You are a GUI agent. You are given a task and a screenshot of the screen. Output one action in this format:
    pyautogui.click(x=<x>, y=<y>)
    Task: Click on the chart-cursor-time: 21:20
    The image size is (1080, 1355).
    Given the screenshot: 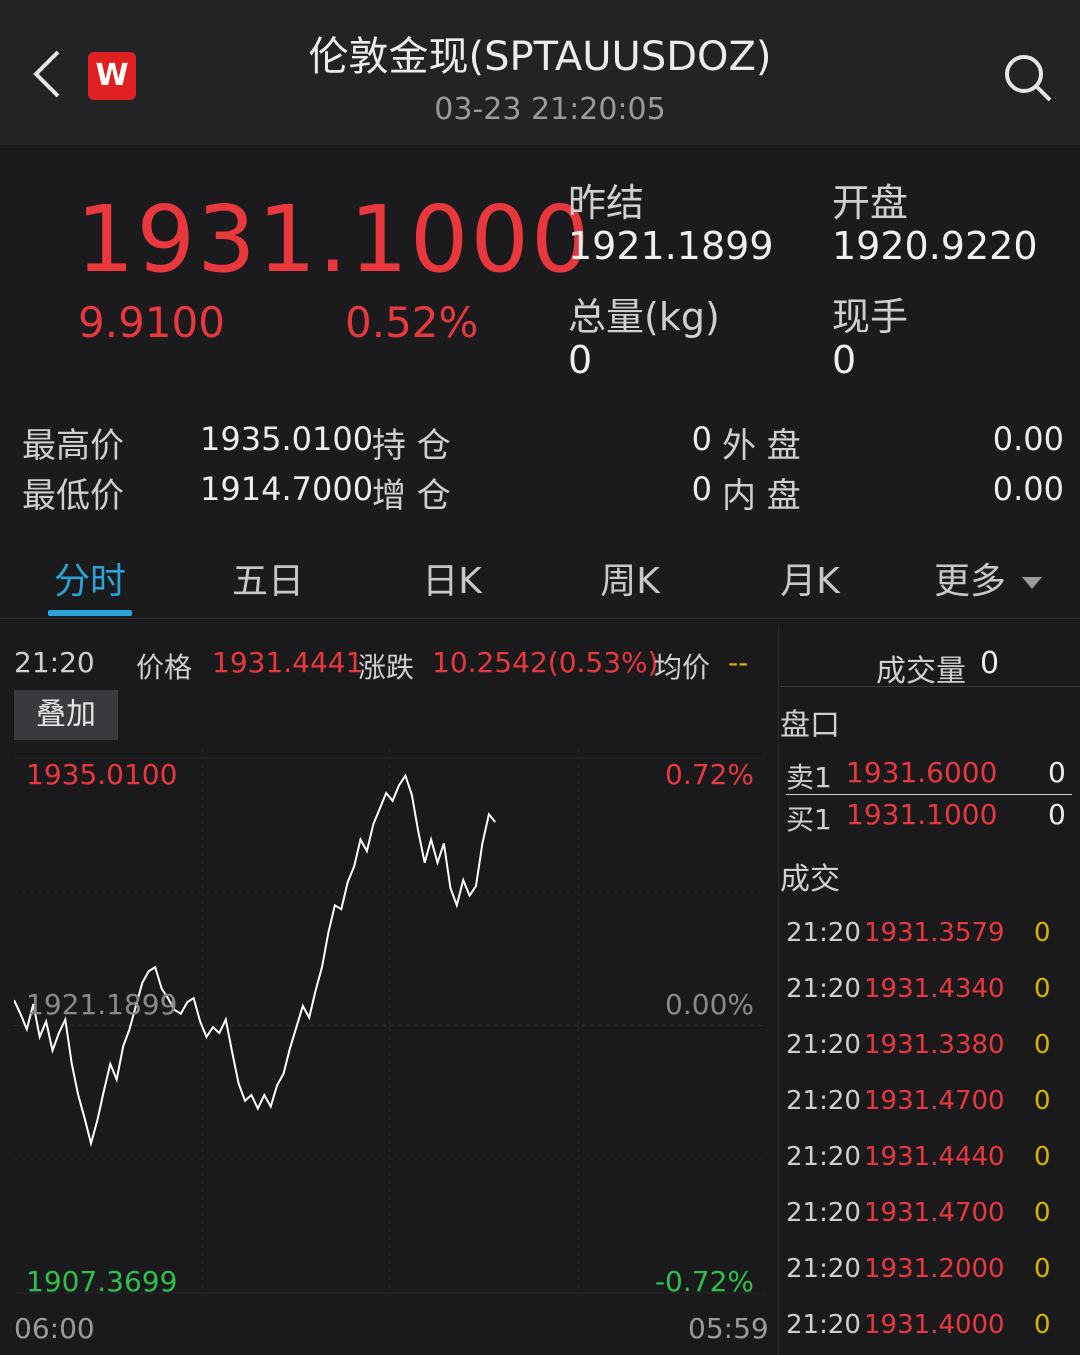 What is the action you would take?
    pyautogui.click(x=54, y=662)
    